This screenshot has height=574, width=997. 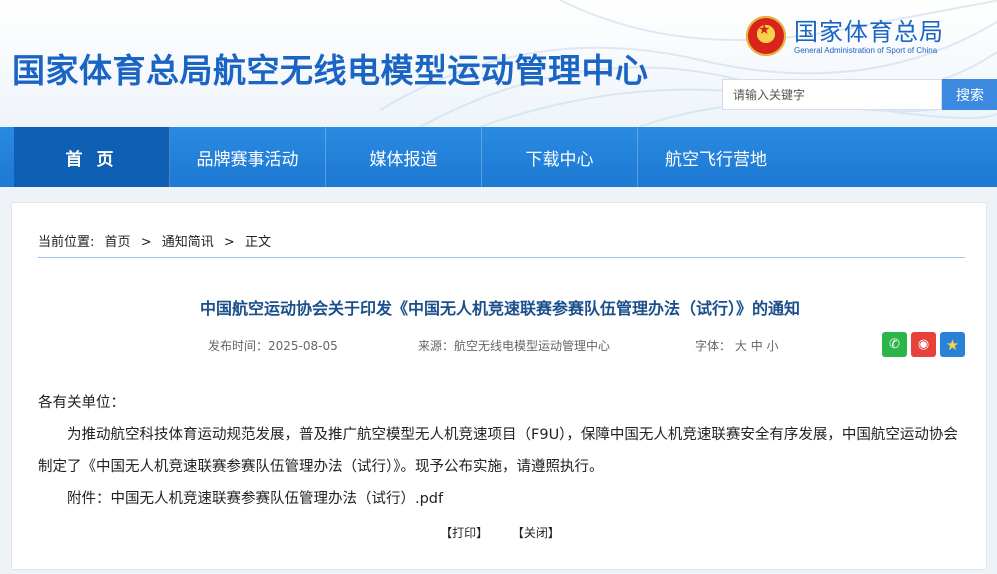 What do you see at coordinates (81, 403) in the screenshot?
I see `salutation: 各有关单位：` at bounding box center [81, 403].